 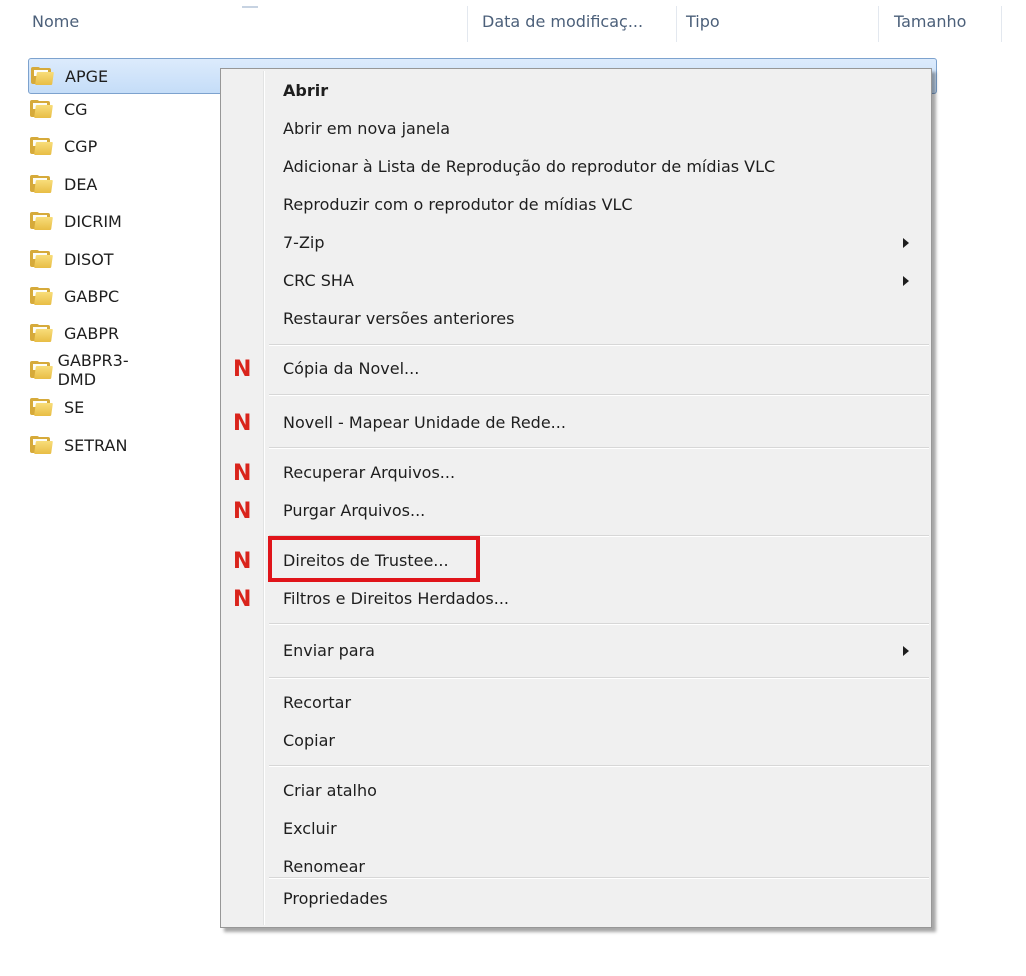 What do you see at coordinates (92, 296) in the screenshot?
I see `file-name: GABPC` at bounding box center [92, 296].